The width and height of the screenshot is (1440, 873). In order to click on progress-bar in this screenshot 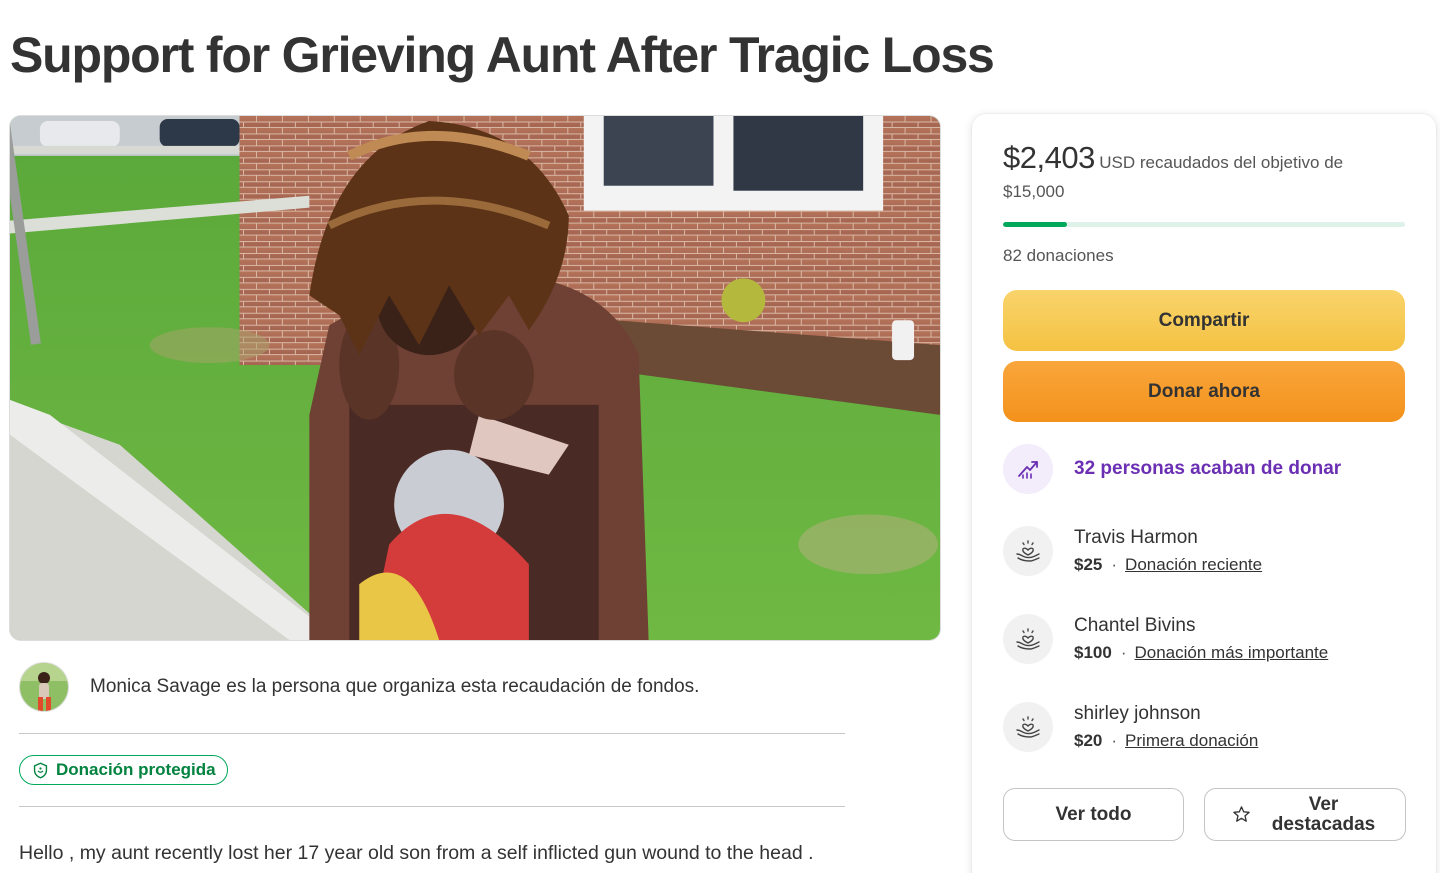, I will do `click(1204, 224)`.